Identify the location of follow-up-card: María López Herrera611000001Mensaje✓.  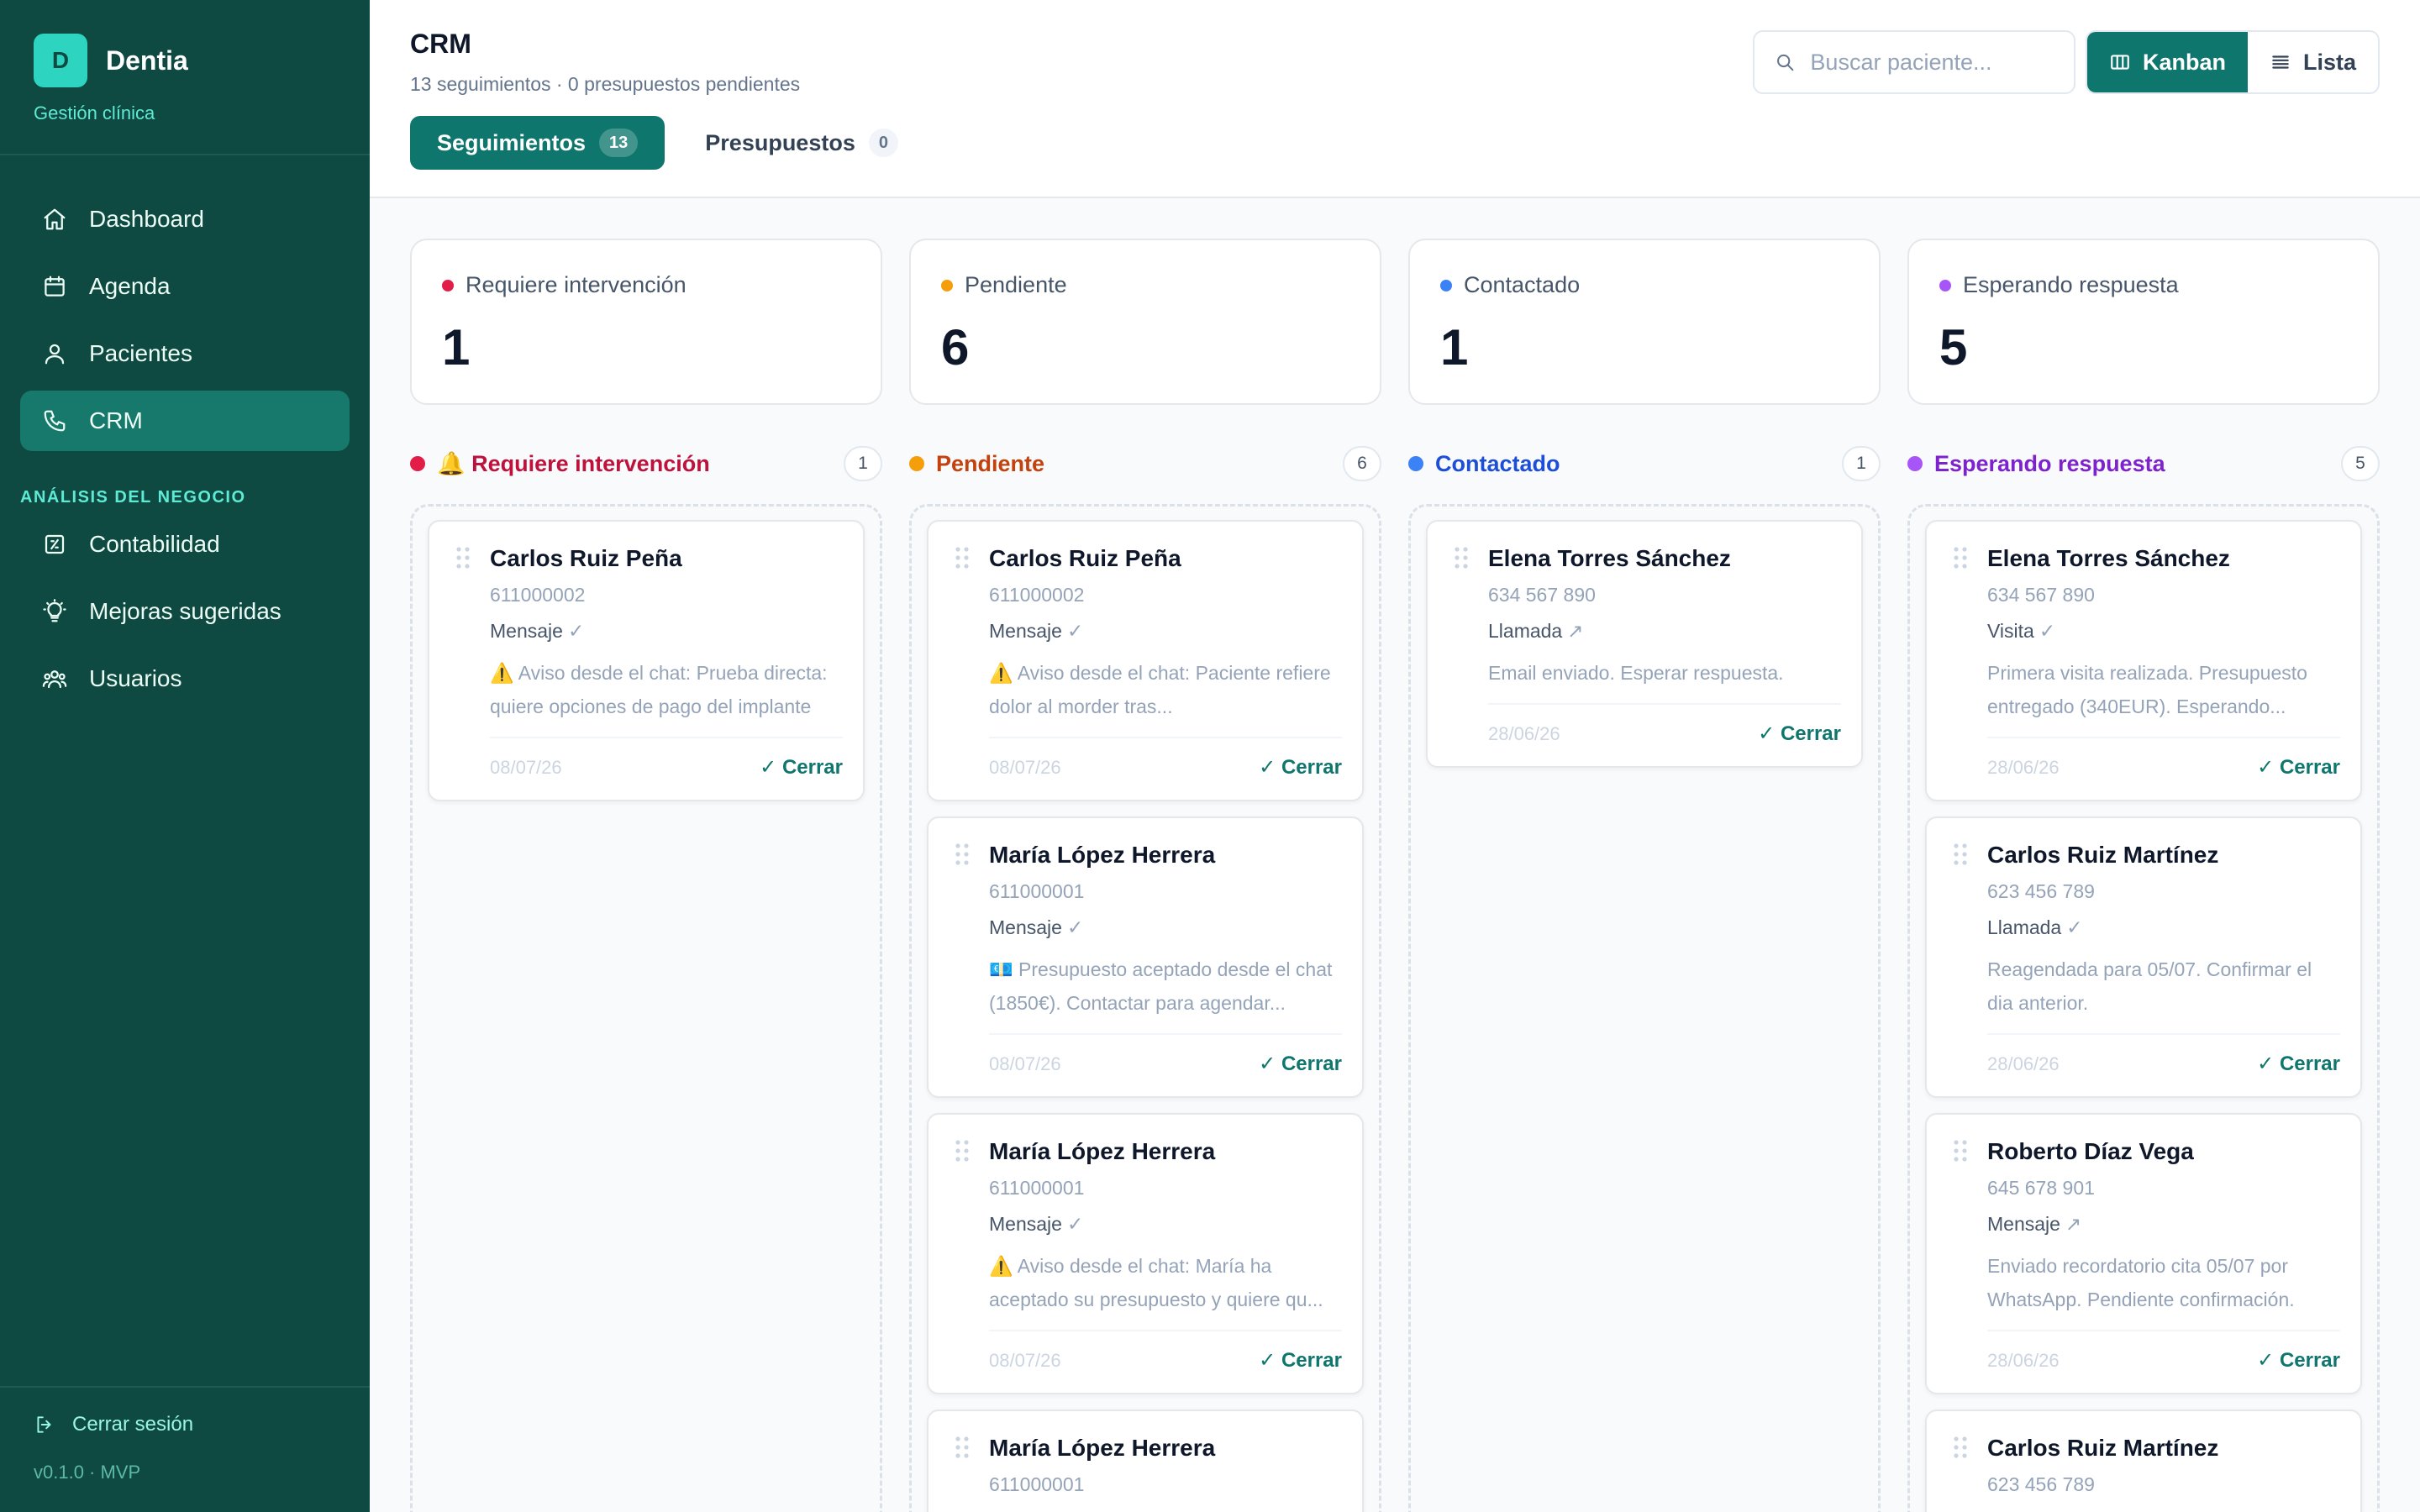
(1145, 1461).